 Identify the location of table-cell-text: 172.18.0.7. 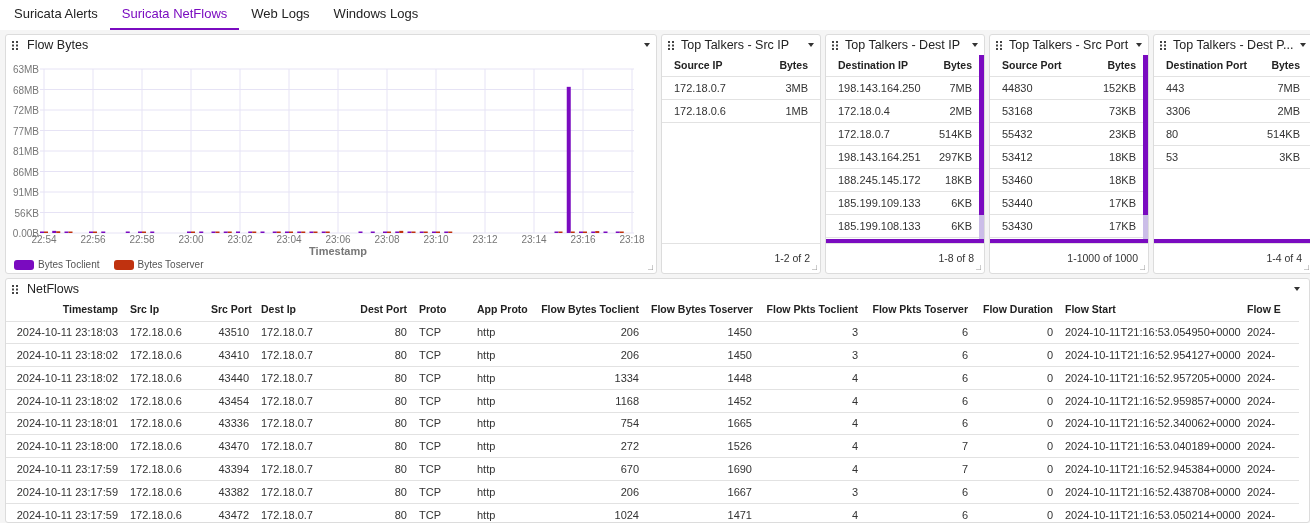
(700, 88).